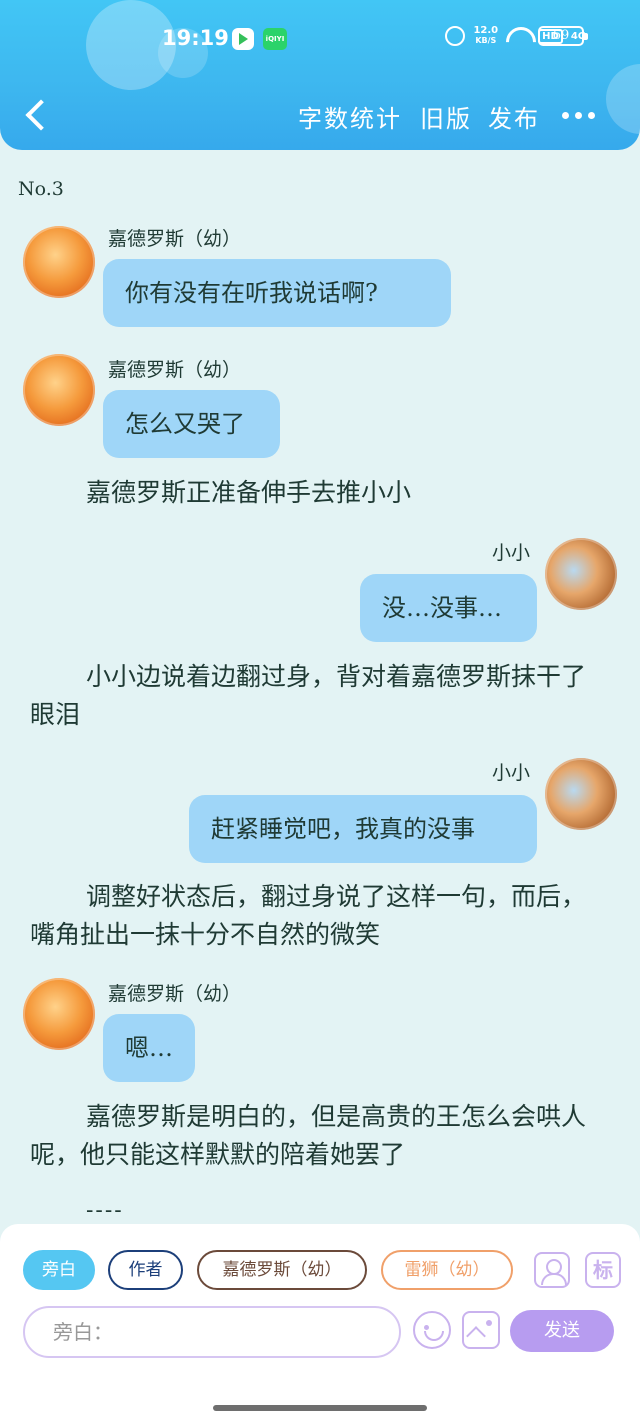  I want to click on role-author-button: 作者, so click(145, 1270).